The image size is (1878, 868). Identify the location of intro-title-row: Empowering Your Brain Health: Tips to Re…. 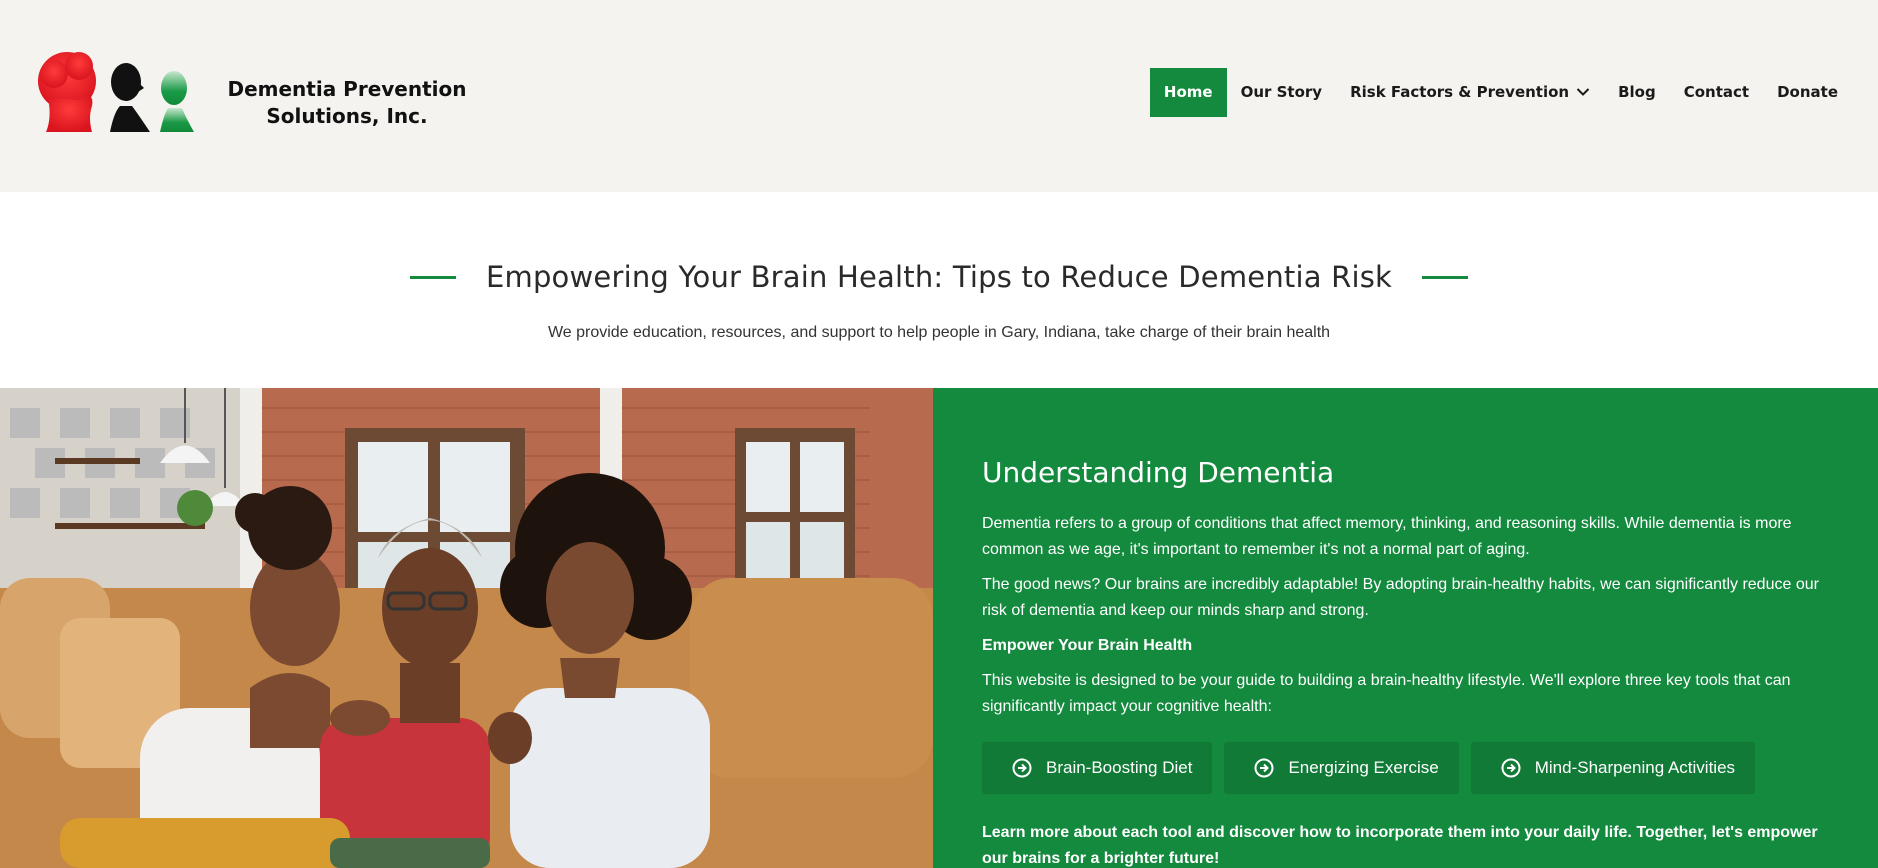
(939, 277).